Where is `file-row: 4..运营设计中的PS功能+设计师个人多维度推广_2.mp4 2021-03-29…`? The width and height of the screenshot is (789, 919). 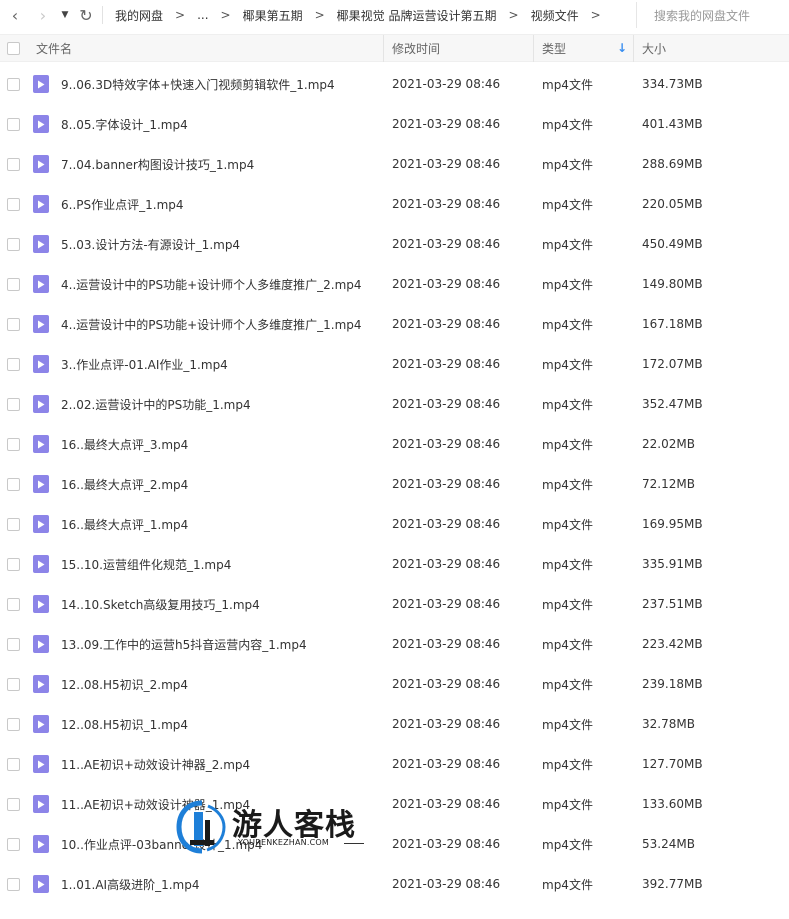 file-row: 4..运营设计中的PS功能+设计师个人多维度推广_2.mp4 2021-03-29… is located at coordinates (394, 284).